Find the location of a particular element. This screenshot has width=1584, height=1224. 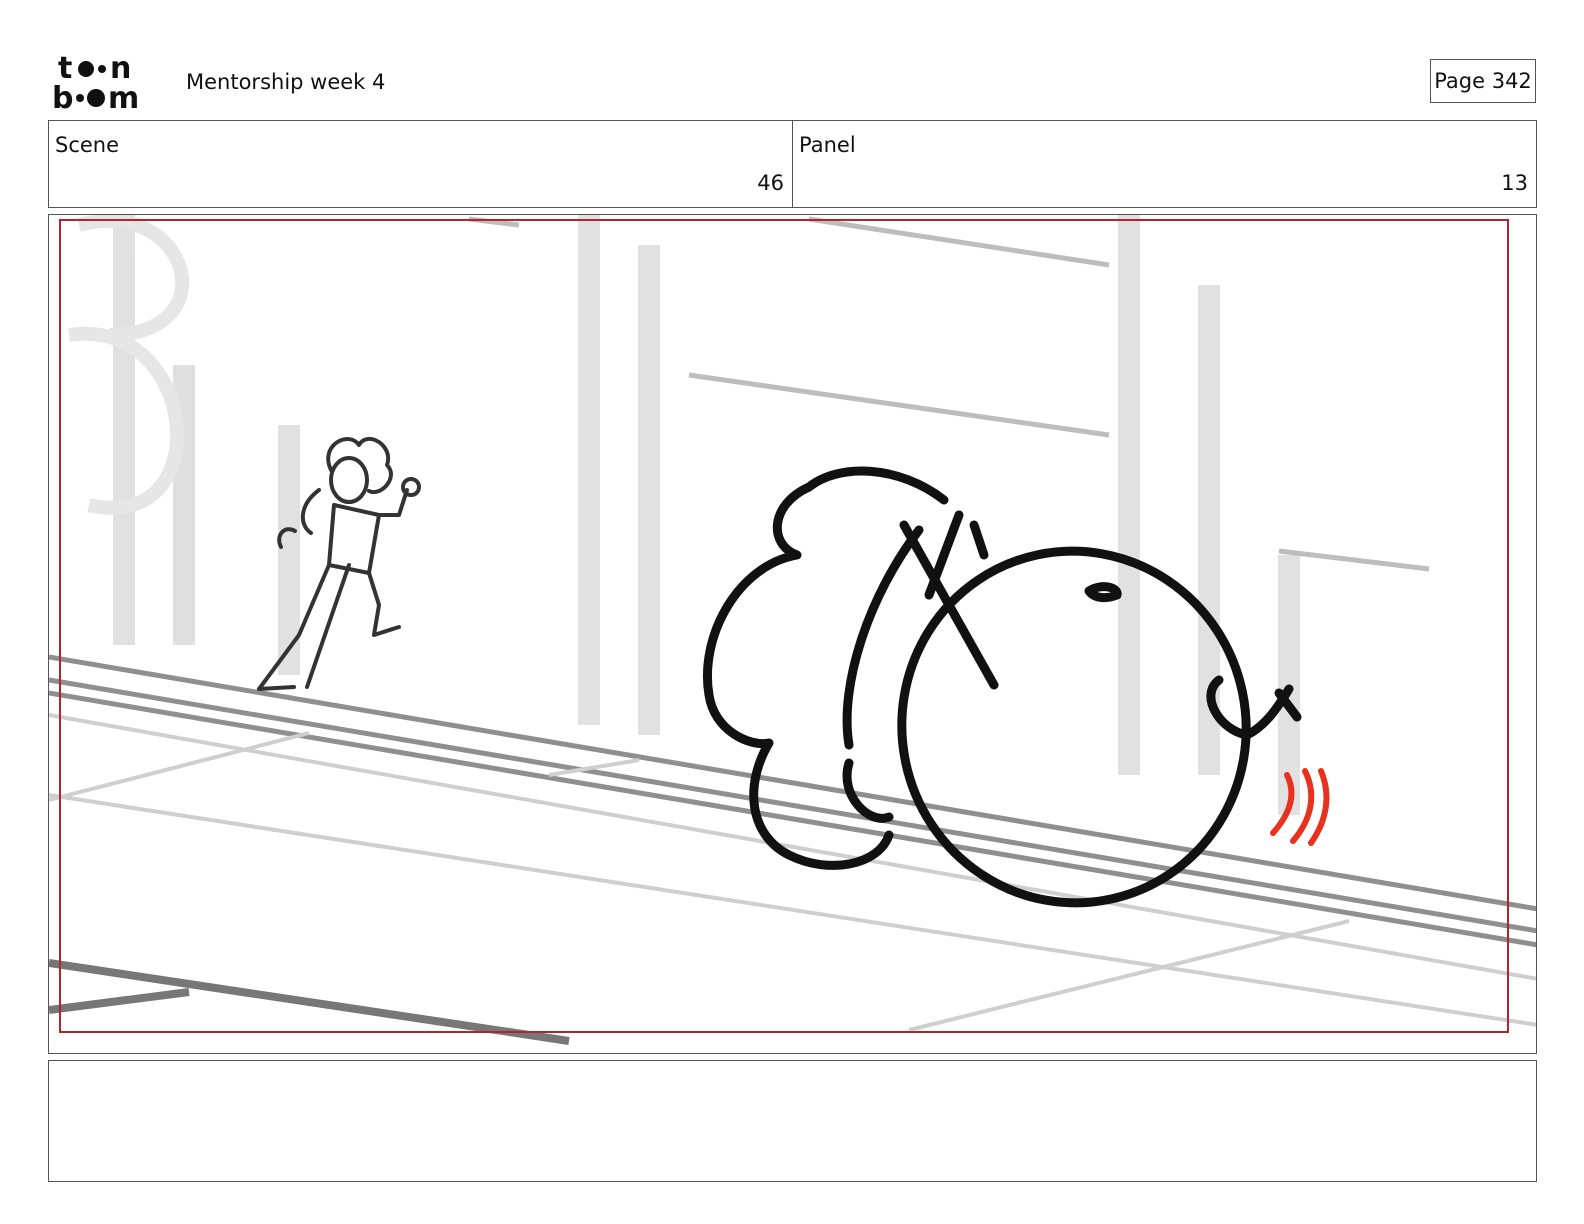

toonboom-logo: t n b m is located at coordinates (108, 83).